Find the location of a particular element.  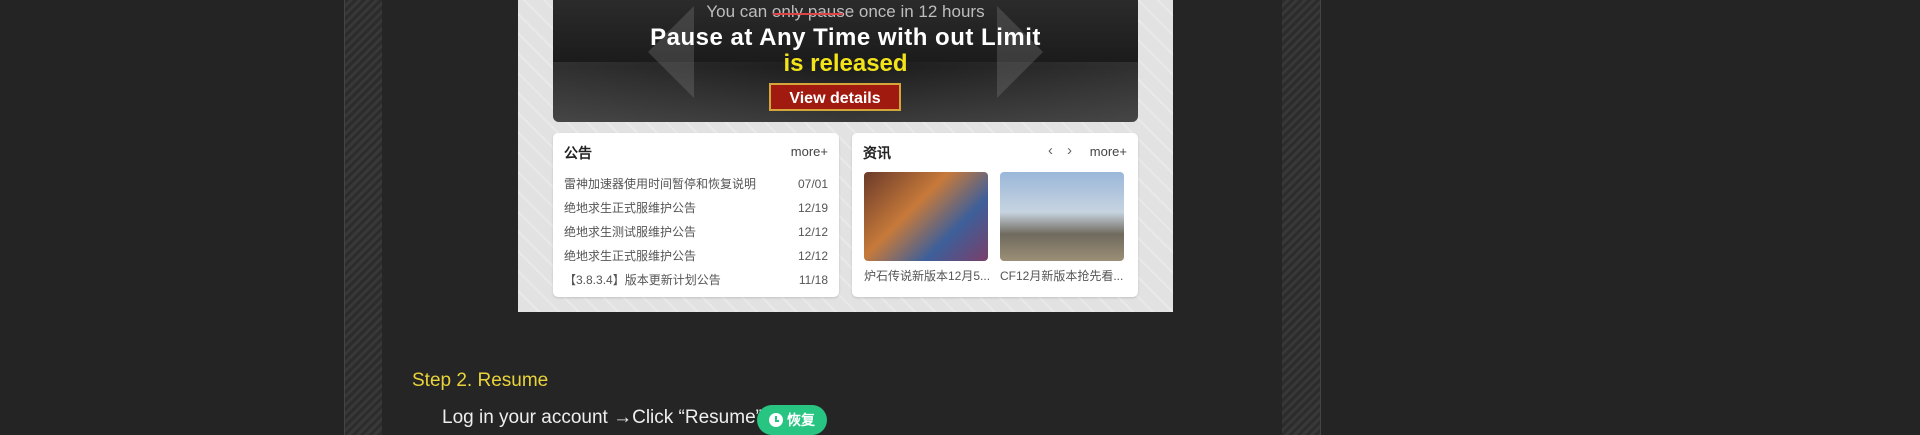

banner-released: is released is located at coordinates (845, 63).